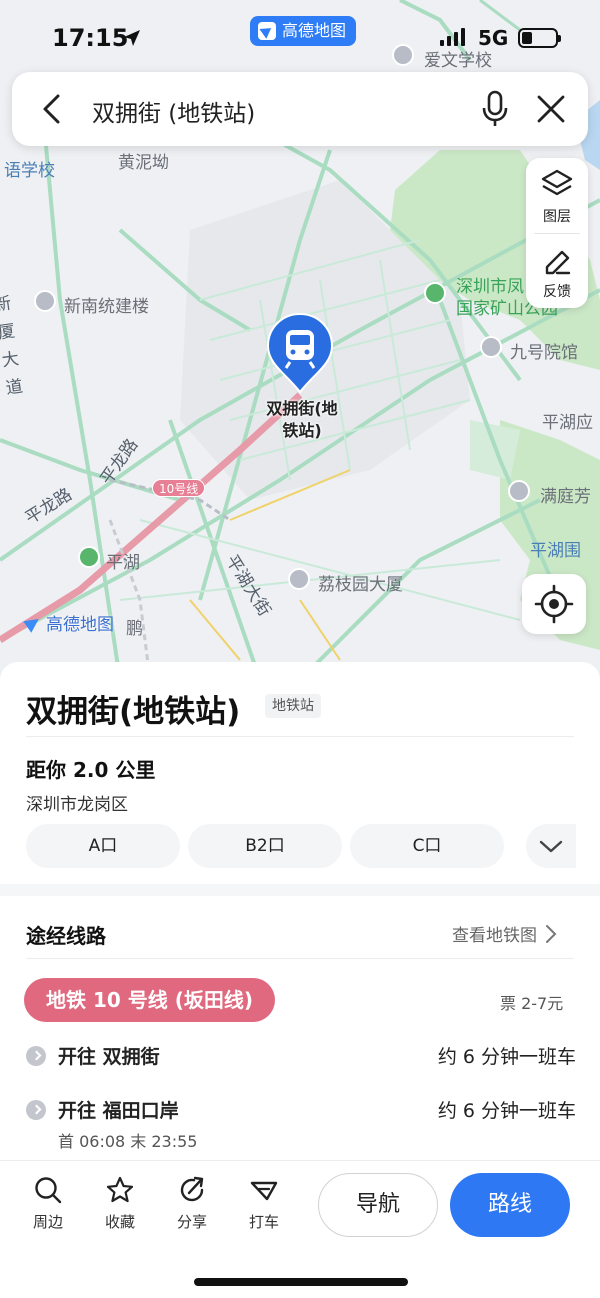 The width and height of the screenshot is (600, 1298). I want to click on search-icon, so click(48, 1190).